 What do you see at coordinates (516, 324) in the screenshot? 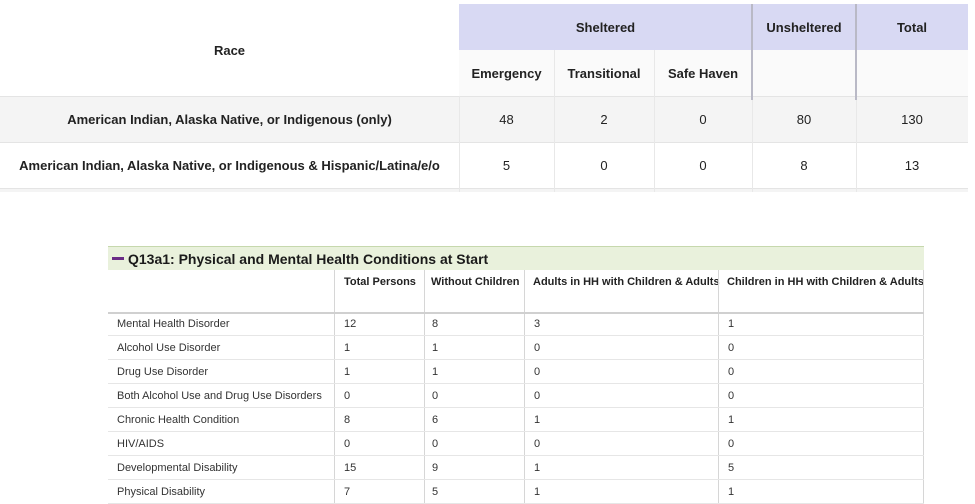
I see `table-row: Mental Health Disorder 12 8 3 1` at bounding box center [516, 324].